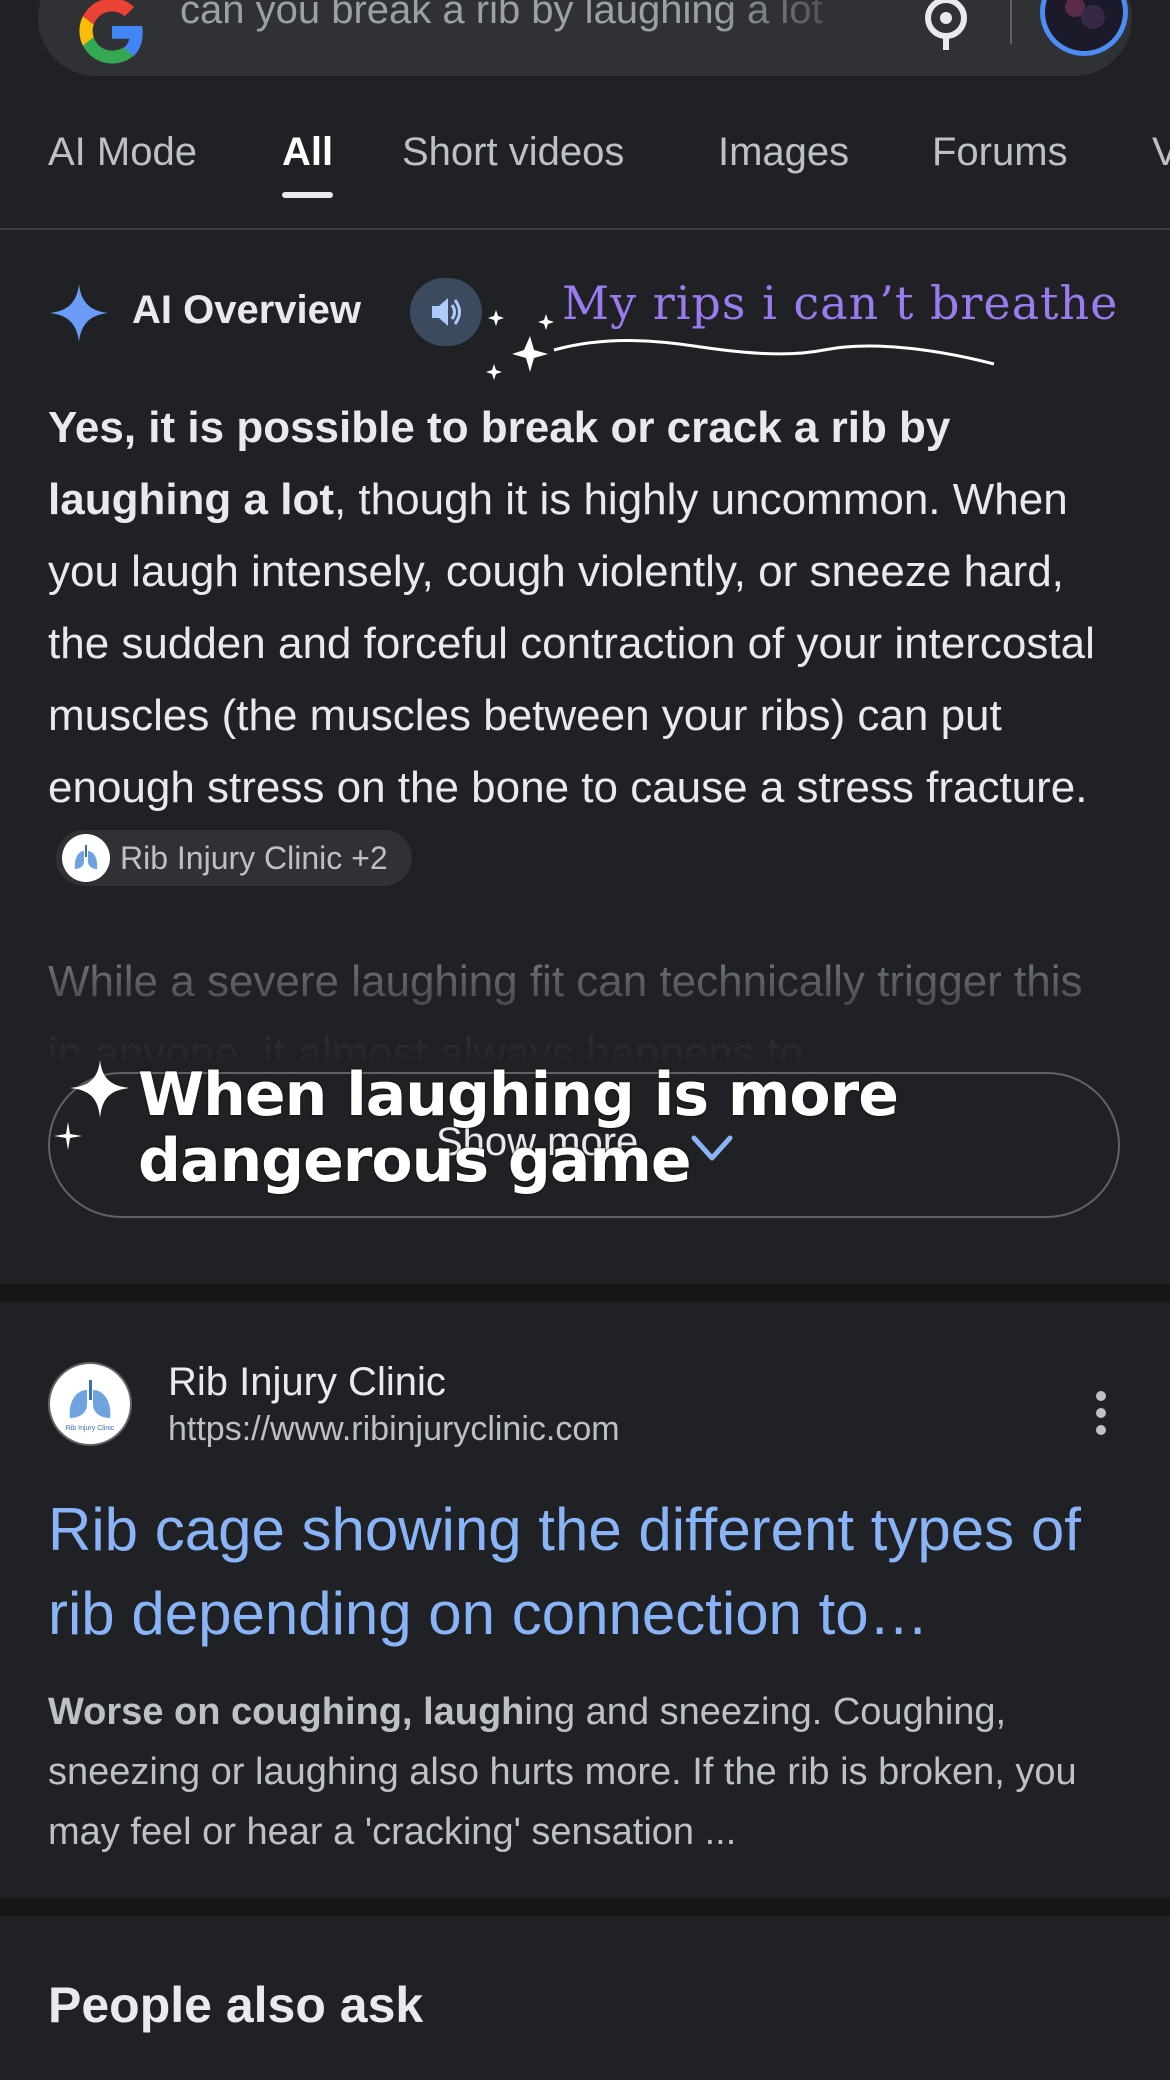  I want to click on source-chip-label: Rib Injury Clinic +2, so click(254, 858).